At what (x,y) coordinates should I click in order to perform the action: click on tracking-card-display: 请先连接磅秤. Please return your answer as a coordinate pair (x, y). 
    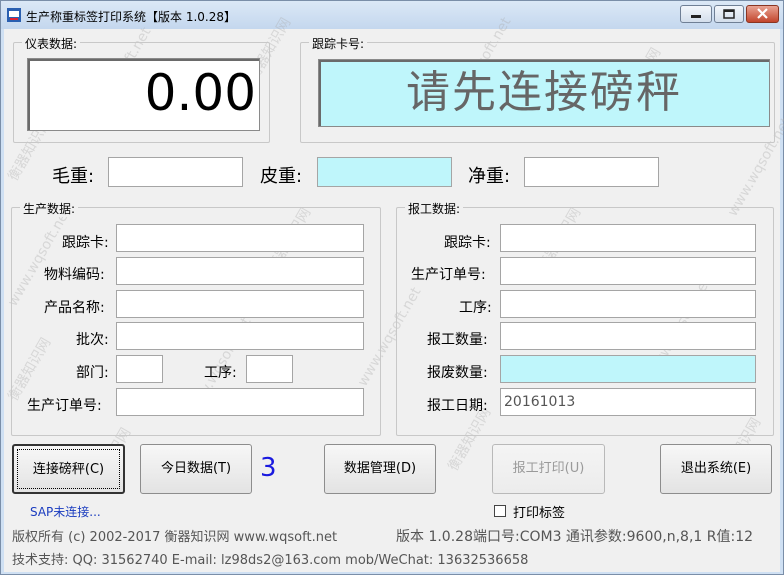
    Looking at the image, I should click on (544, 93).